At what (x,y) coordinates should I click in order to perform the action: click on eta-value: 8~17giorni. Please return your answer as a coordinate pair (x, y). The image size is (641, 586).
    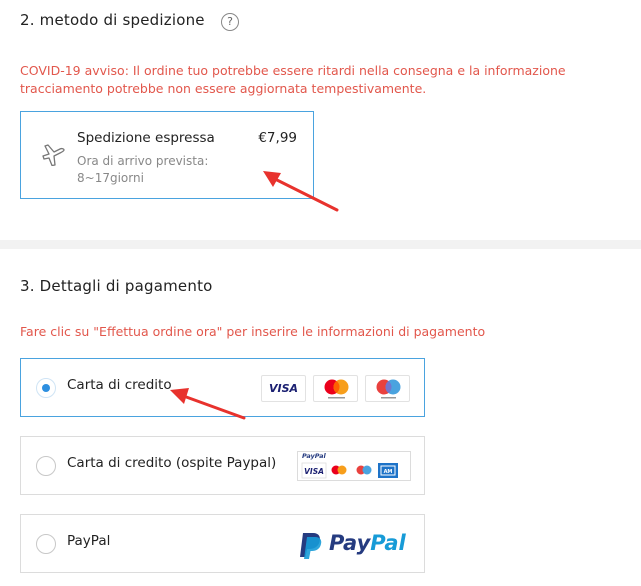
    Looking at the image, I should click on (110, 178).